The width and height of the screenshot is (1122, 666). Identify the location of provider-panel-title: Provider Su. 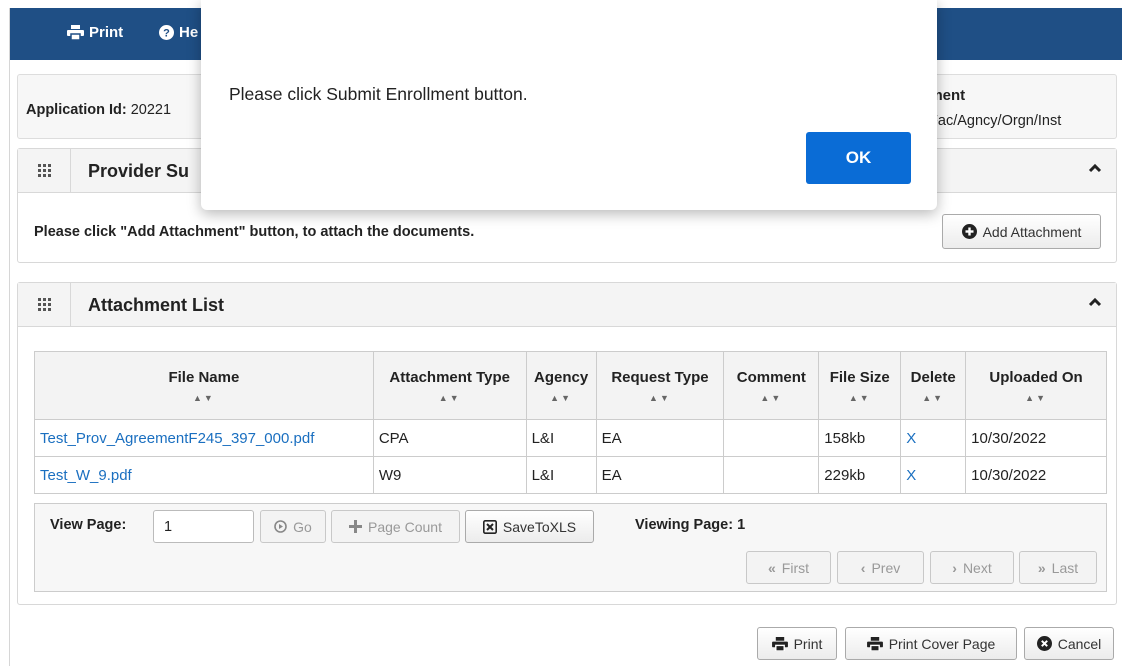
(139, 171).